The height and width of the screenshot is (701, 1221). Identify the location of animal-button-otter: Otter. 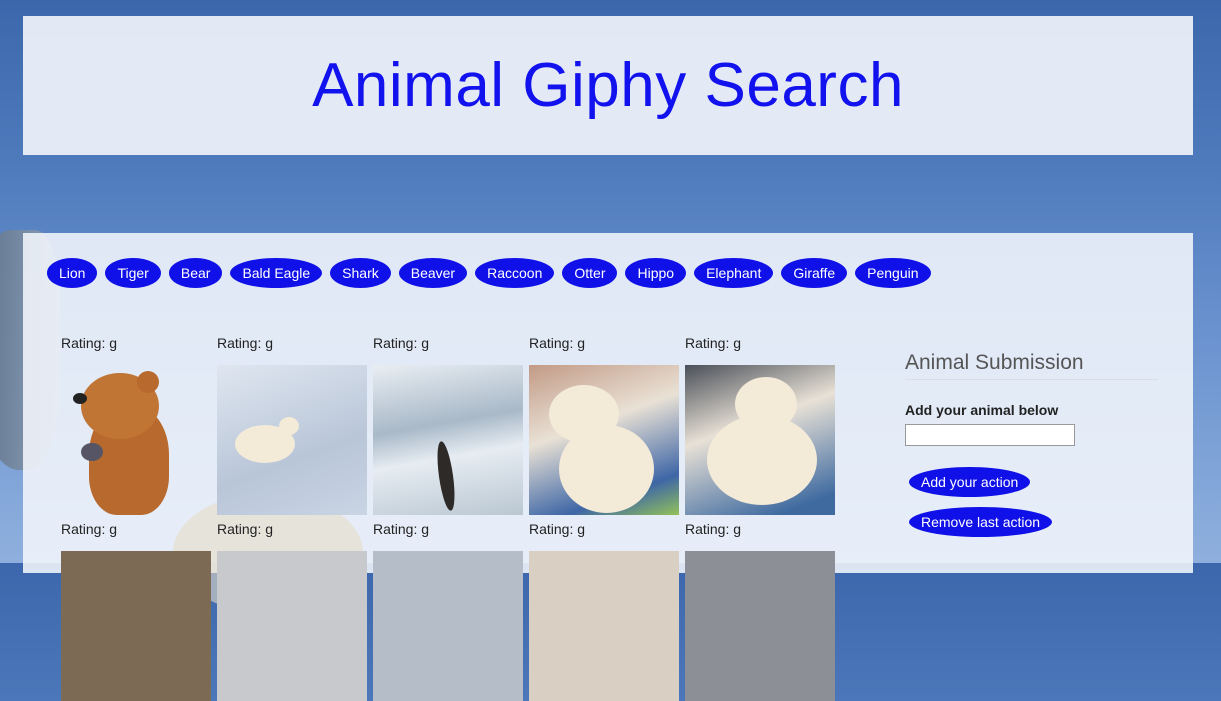
(590, 273).